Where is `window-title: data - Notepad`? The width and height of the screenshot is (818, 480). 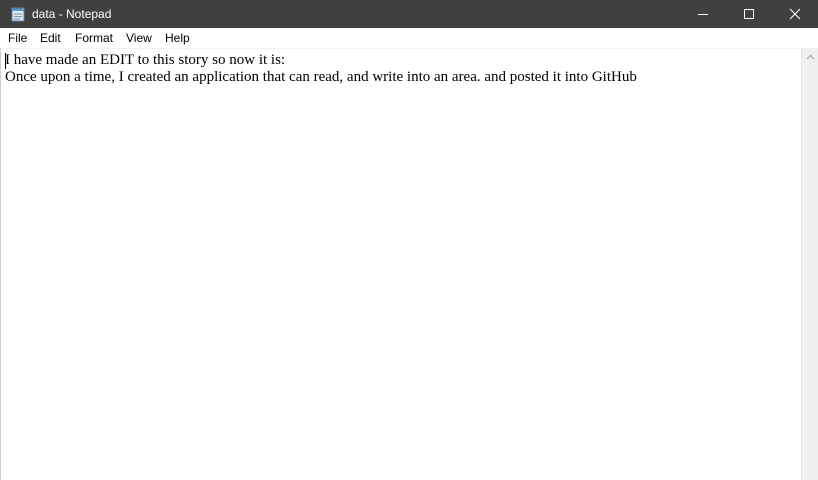
window-title: data - Notepad is located at coordinates (72, 14).